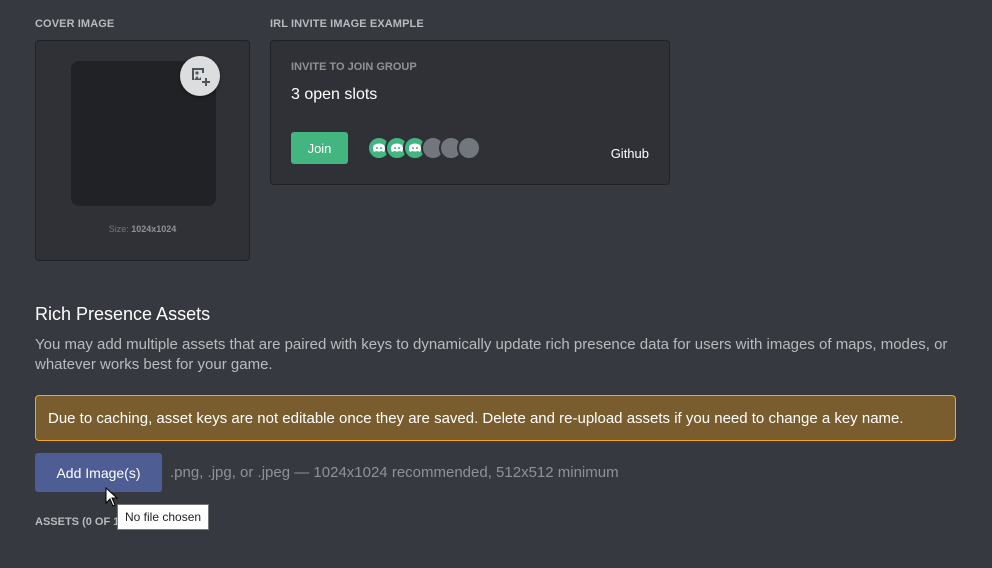 The image size is (992, 568). Describe the element at coordinates (427, 148) in the screenshot. I see `party-avatars` at that location.